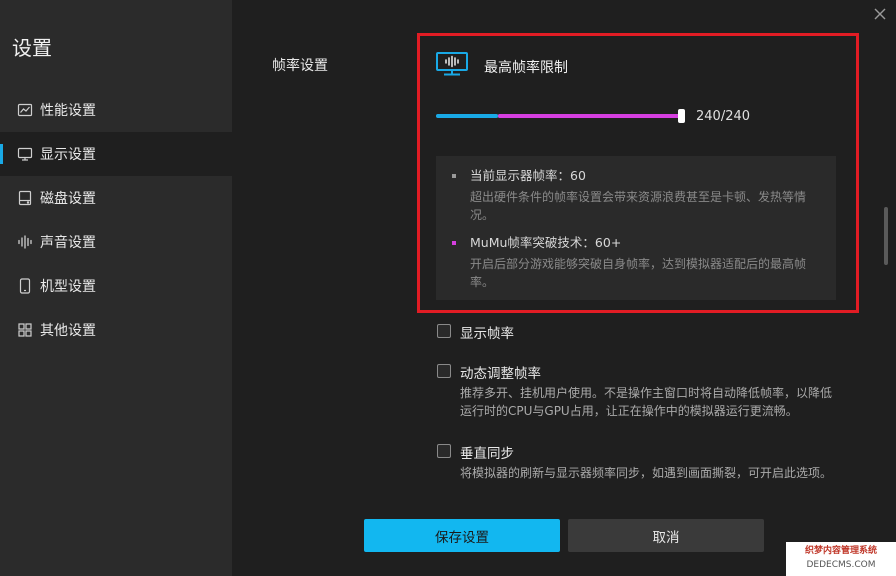 The height and width of the screenshot is (576, 896). What do you see at coordinates (590, 116) in the screenshot?
I see `fps-slider-fill-boost` at bounding box center [590, 116].